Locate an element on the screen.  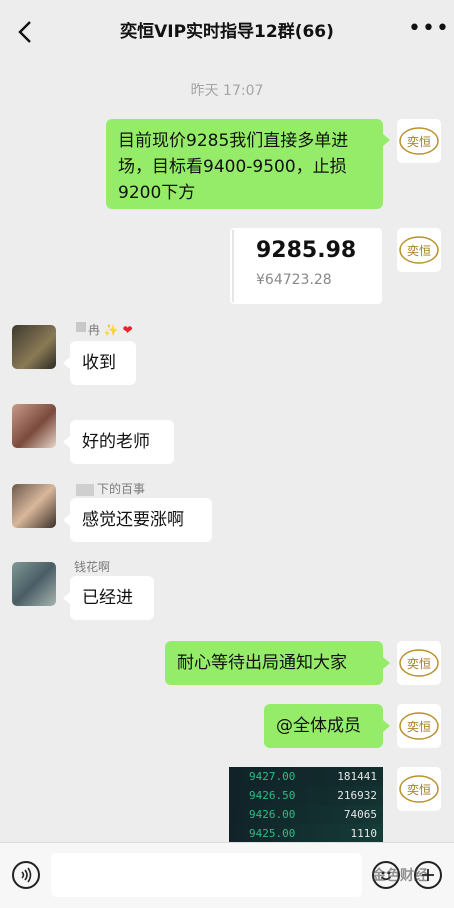
chat-title: 奕恒VIP实时指导12群(66) is located at coordinates (227, 32).